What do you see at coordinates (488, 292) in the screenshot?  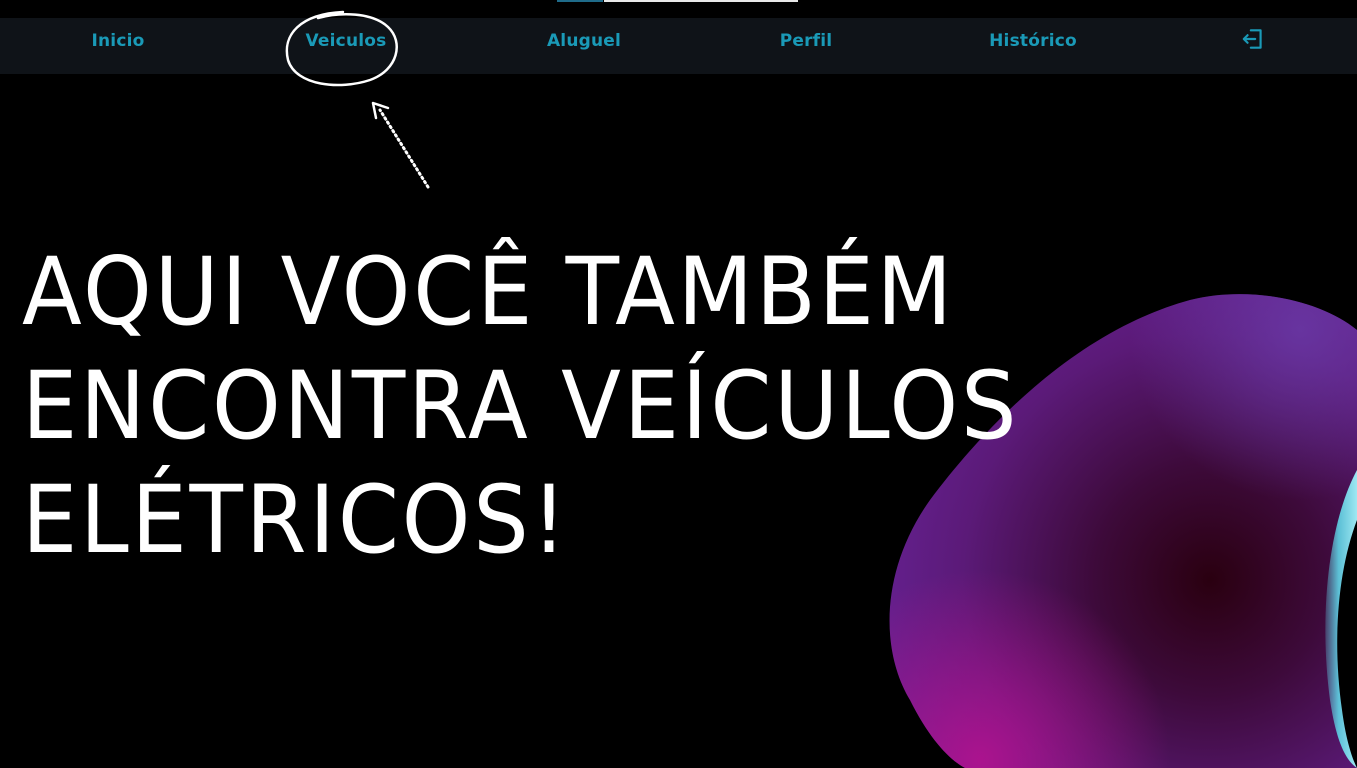 I see `hero-line-1: AQUI VOCÊ TAMBÉM` at bounding box center [488, 292].